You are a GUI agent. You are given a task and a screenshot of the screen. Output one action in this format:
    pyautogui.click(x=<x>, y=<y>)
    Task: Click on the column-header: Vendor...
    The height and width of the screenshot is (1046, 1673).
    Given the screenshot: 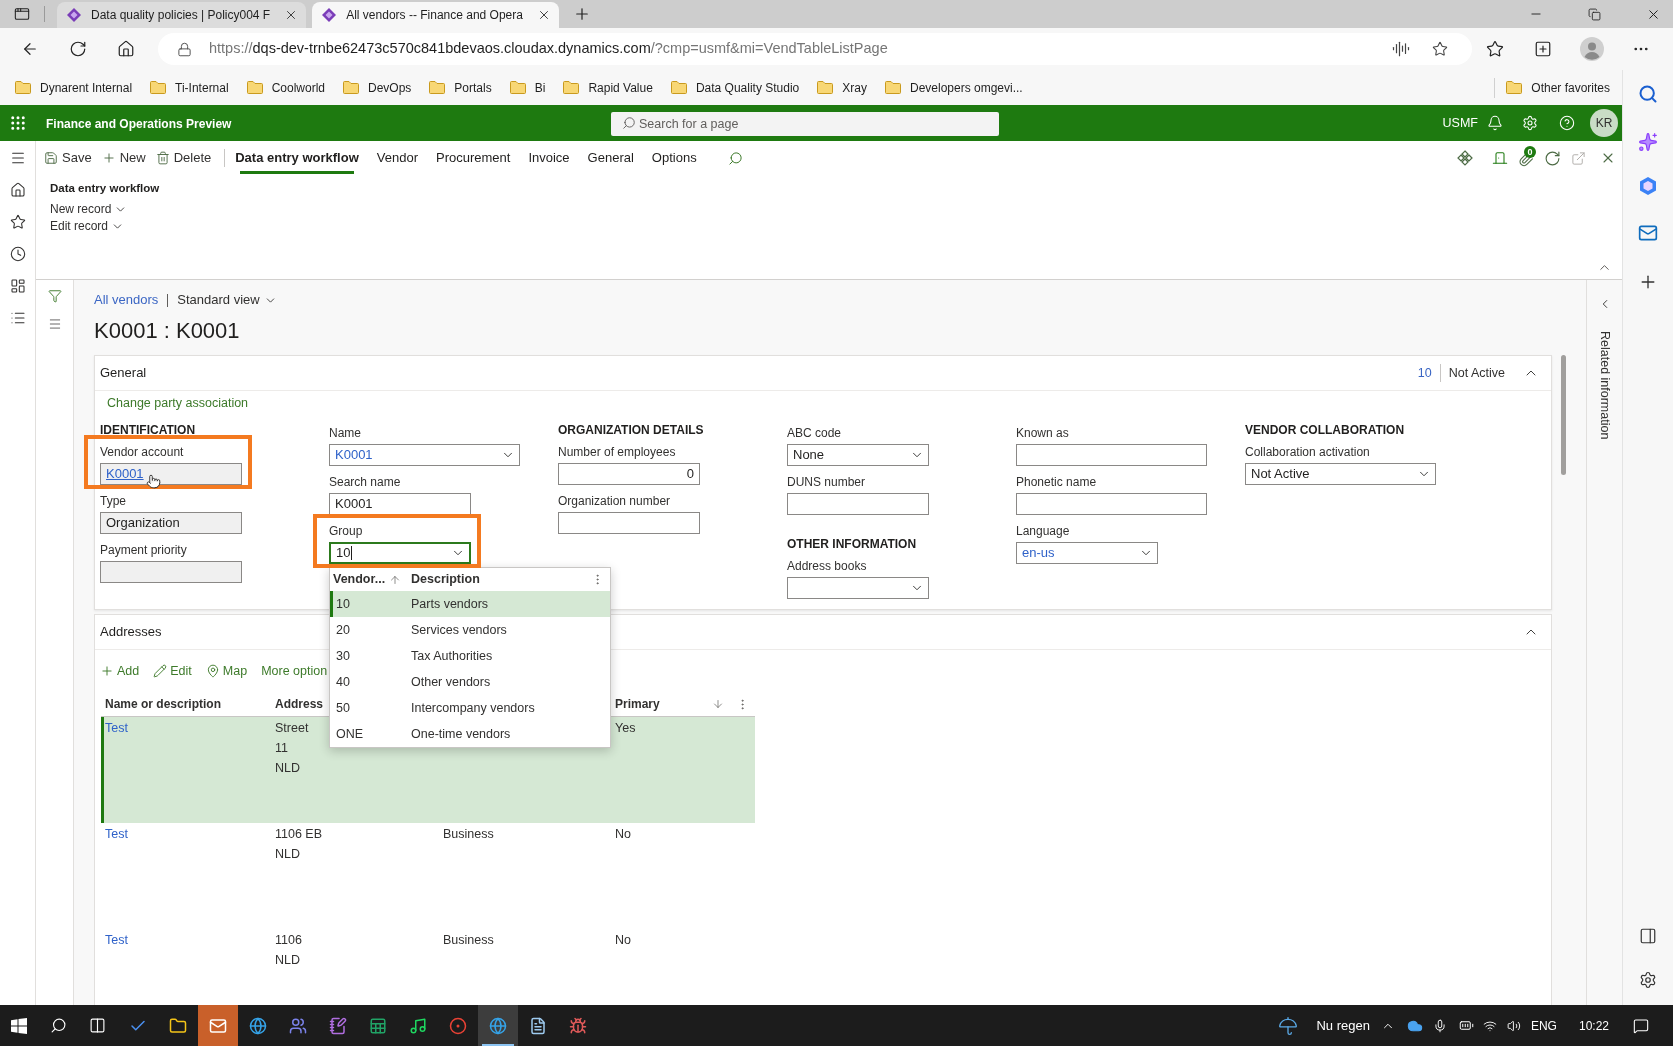 What is the action you would take?
    pyautogui.click(x=359, y=579)
    